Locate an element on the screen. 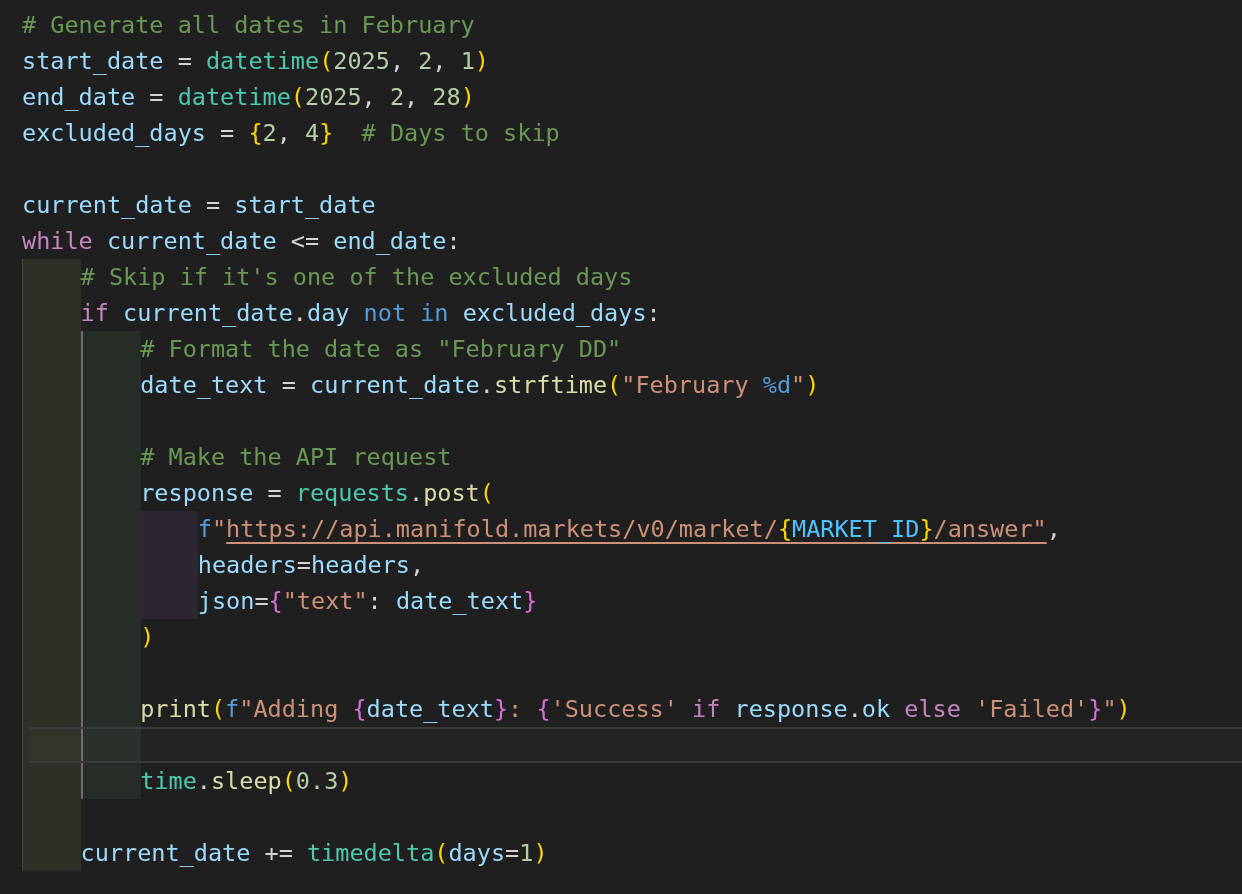 The width and height of the screenshot is (1242, 894). code-line: # Skip if it's one of the excluded days is located at coordinates (357, 277).